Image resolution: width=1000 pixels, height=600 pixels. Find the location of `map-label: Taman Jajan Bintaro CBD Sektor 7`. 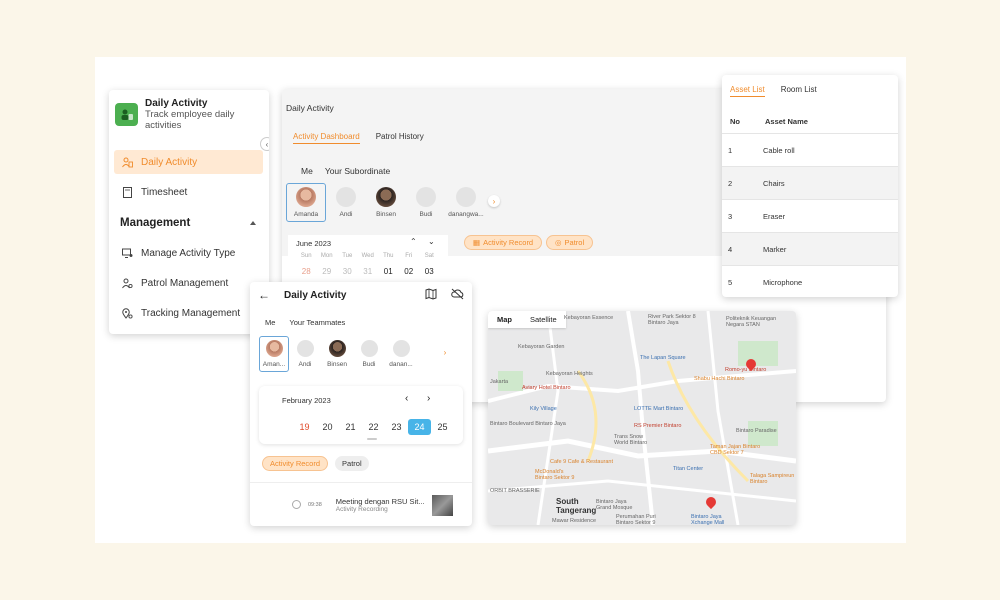

map-label: Taman Jajan Bintaro CBD Sektor 7 is located at coordinates (735, 450).